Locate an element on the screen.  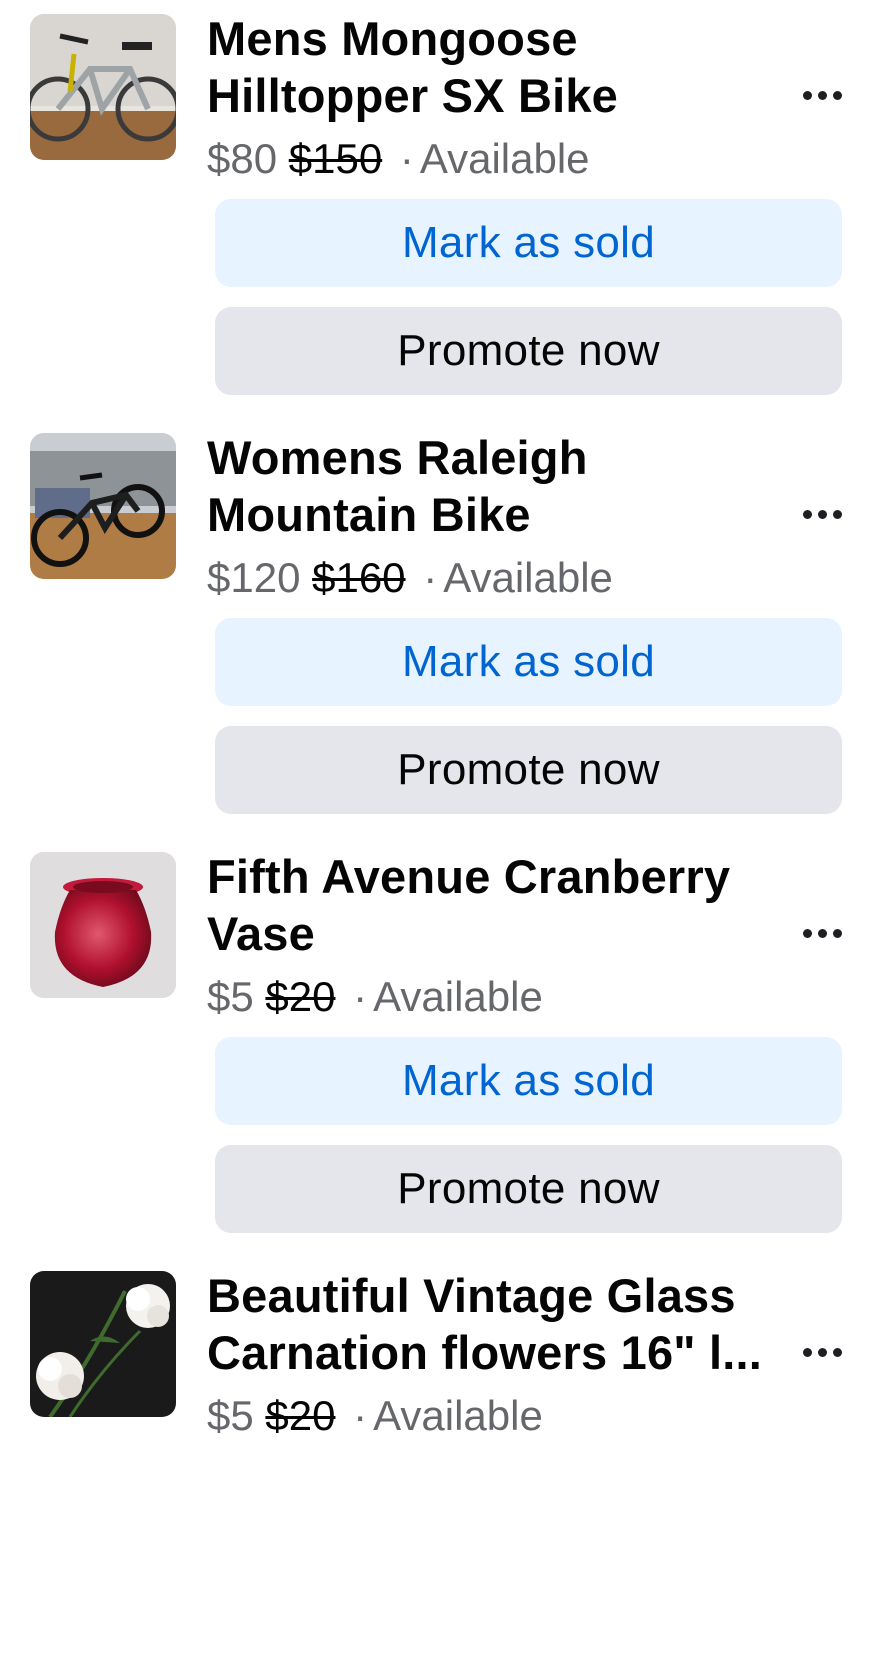
price-line: $80 $150 · Available is located at coordinates (398, 159).